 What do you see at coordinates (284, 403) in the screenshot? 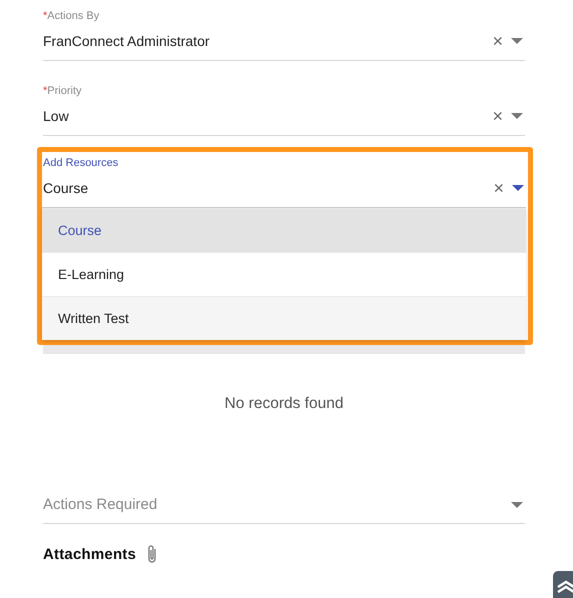
I see `empty-message: No records found` at bounding box center [284, 403].